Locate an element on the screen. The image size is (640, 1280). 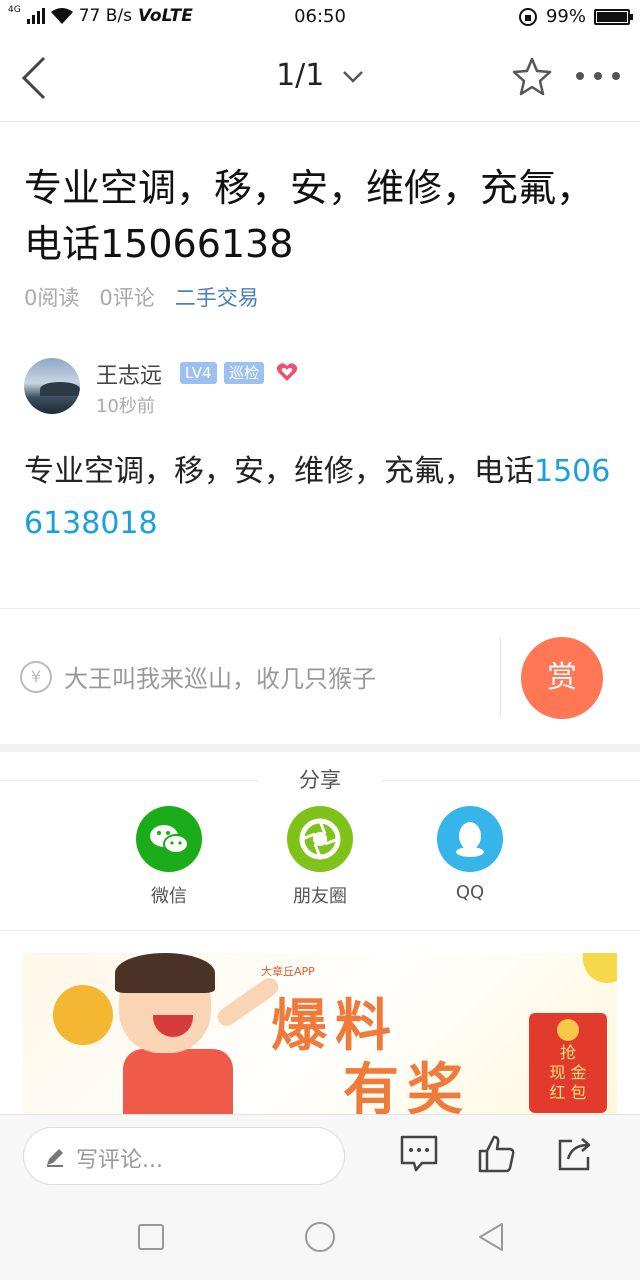
status-right: 99% is located at coordinates (575, 16).